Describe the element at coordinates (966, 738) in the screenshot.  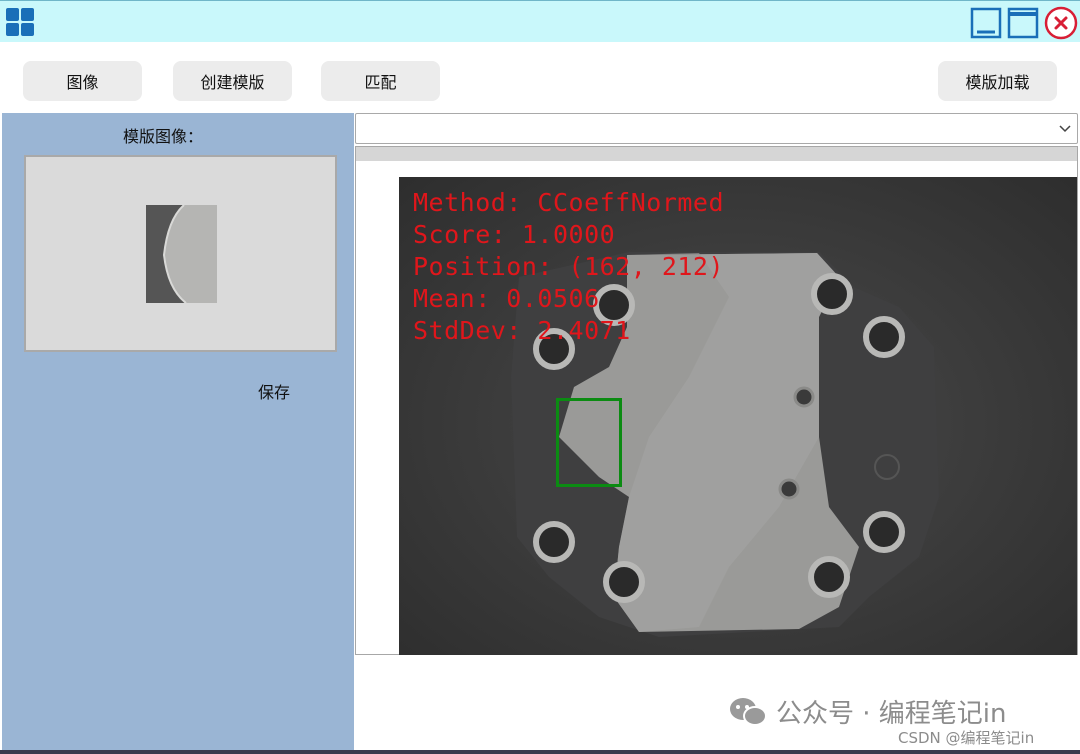
I see `csdn-watermark: CSDN @编程笔记in` at that location.